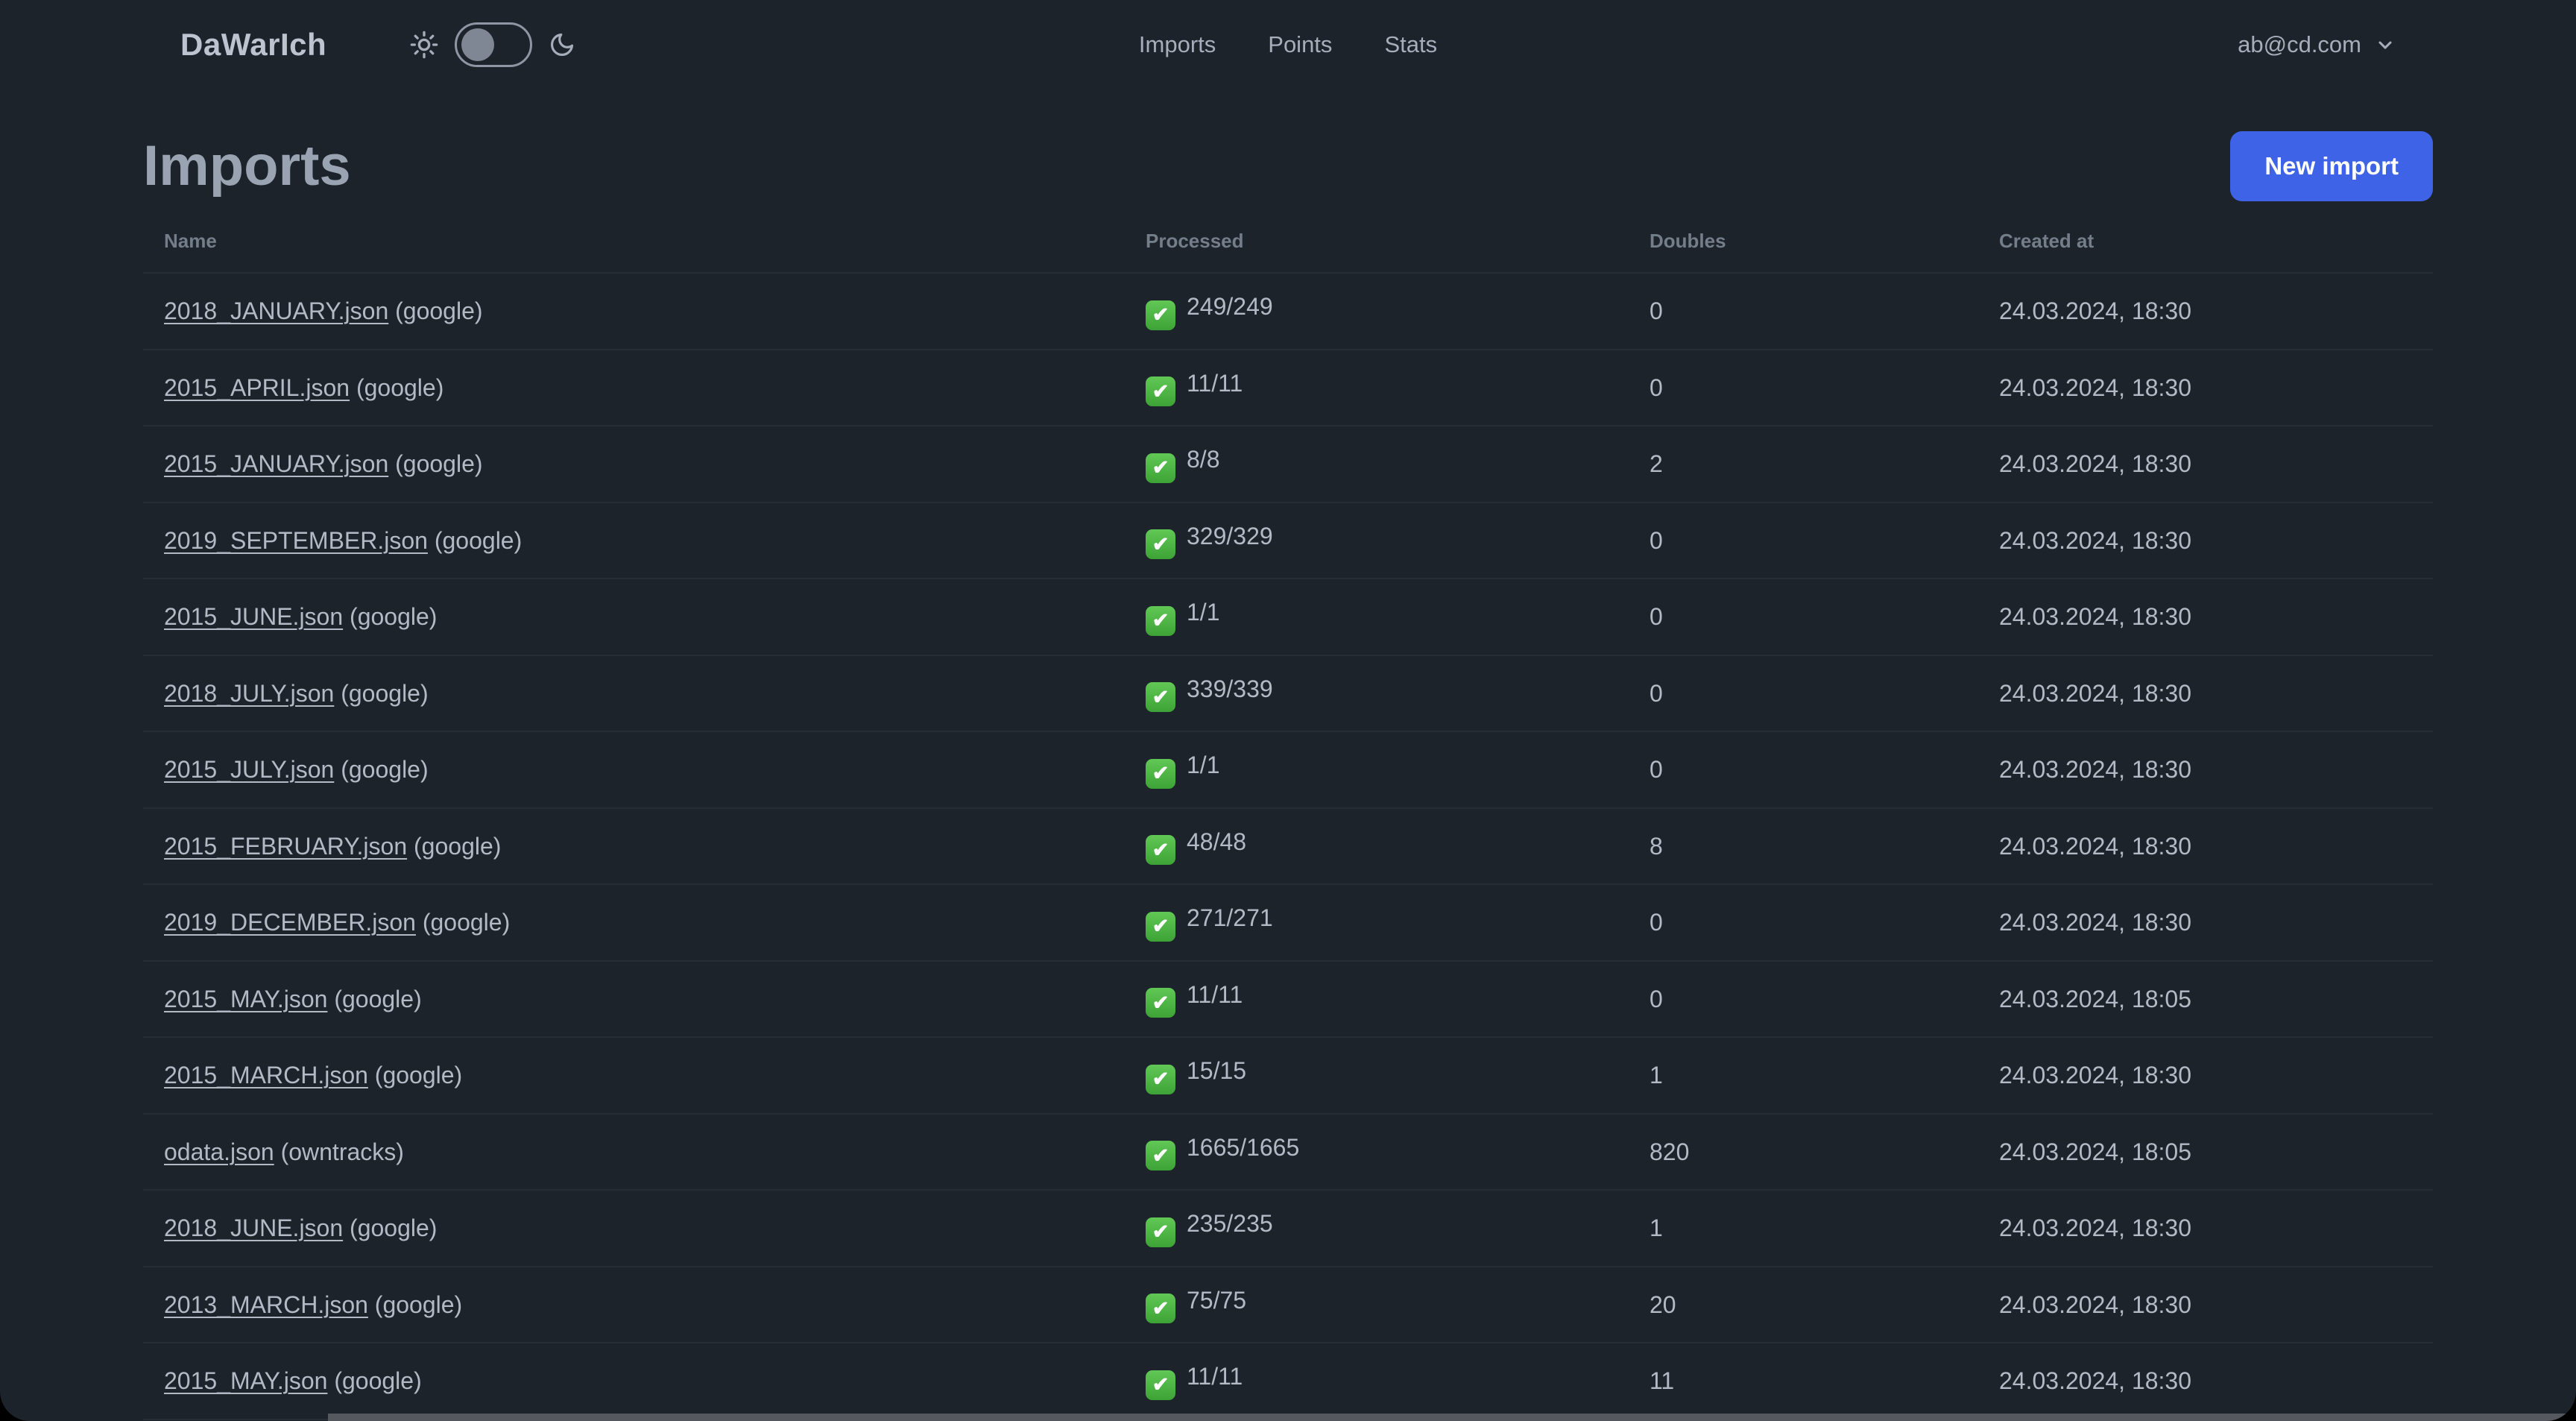 Image resolution: width=2576 pixels, height=1421 pixels. Describe the element at coordinates (1230, 917) in the screenshot. I see `processed-count: 271/271` at that location.